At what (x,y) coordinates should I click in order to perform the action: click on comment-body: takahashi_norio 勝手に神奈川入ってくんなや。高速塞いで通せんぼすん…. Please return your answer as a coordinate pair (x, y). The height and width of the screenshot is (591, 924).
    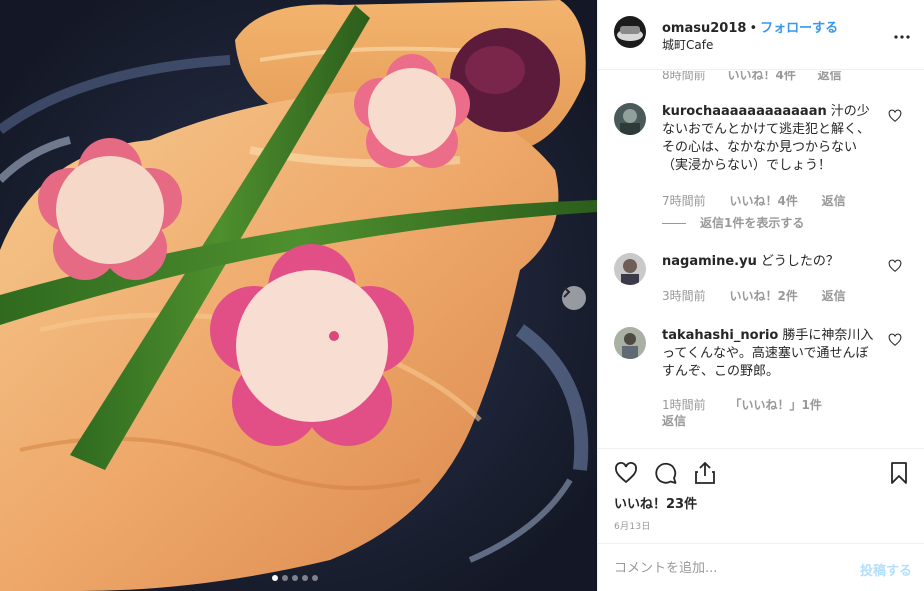
    Looking at the image, I should click on (771, 354).